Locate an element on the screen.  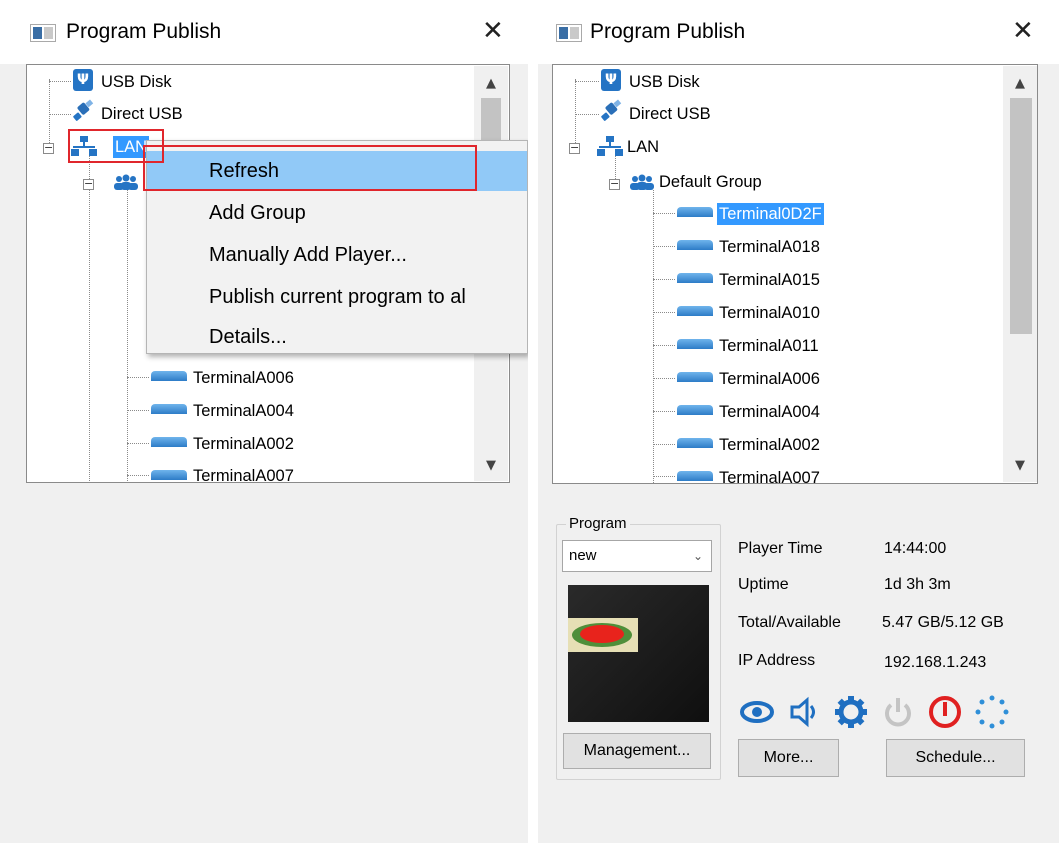
power-icon is located at coordinates (898, 712).